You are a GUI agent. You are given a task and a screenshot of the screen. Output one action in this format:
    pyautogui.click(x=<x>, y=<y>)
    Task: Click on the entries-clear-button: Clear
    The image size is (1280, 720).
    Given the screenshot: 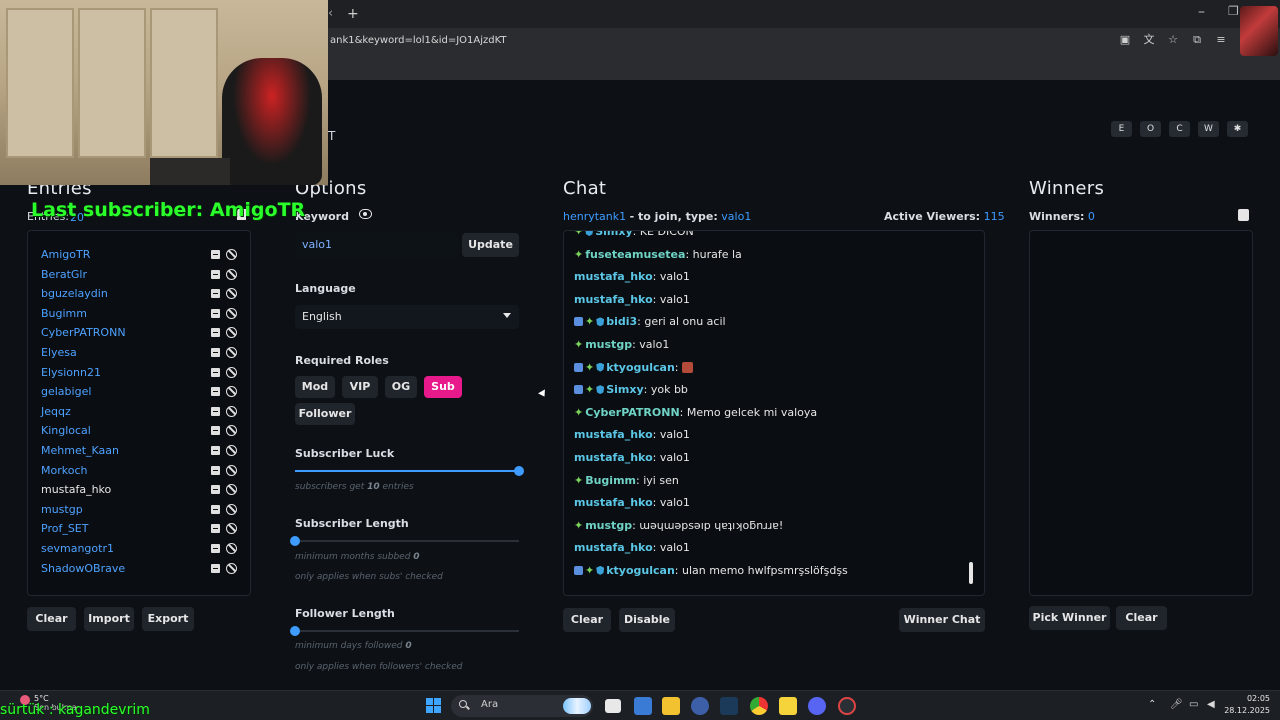 What is the action you would take?
    pyautogui.click(x=51, y=619)
    